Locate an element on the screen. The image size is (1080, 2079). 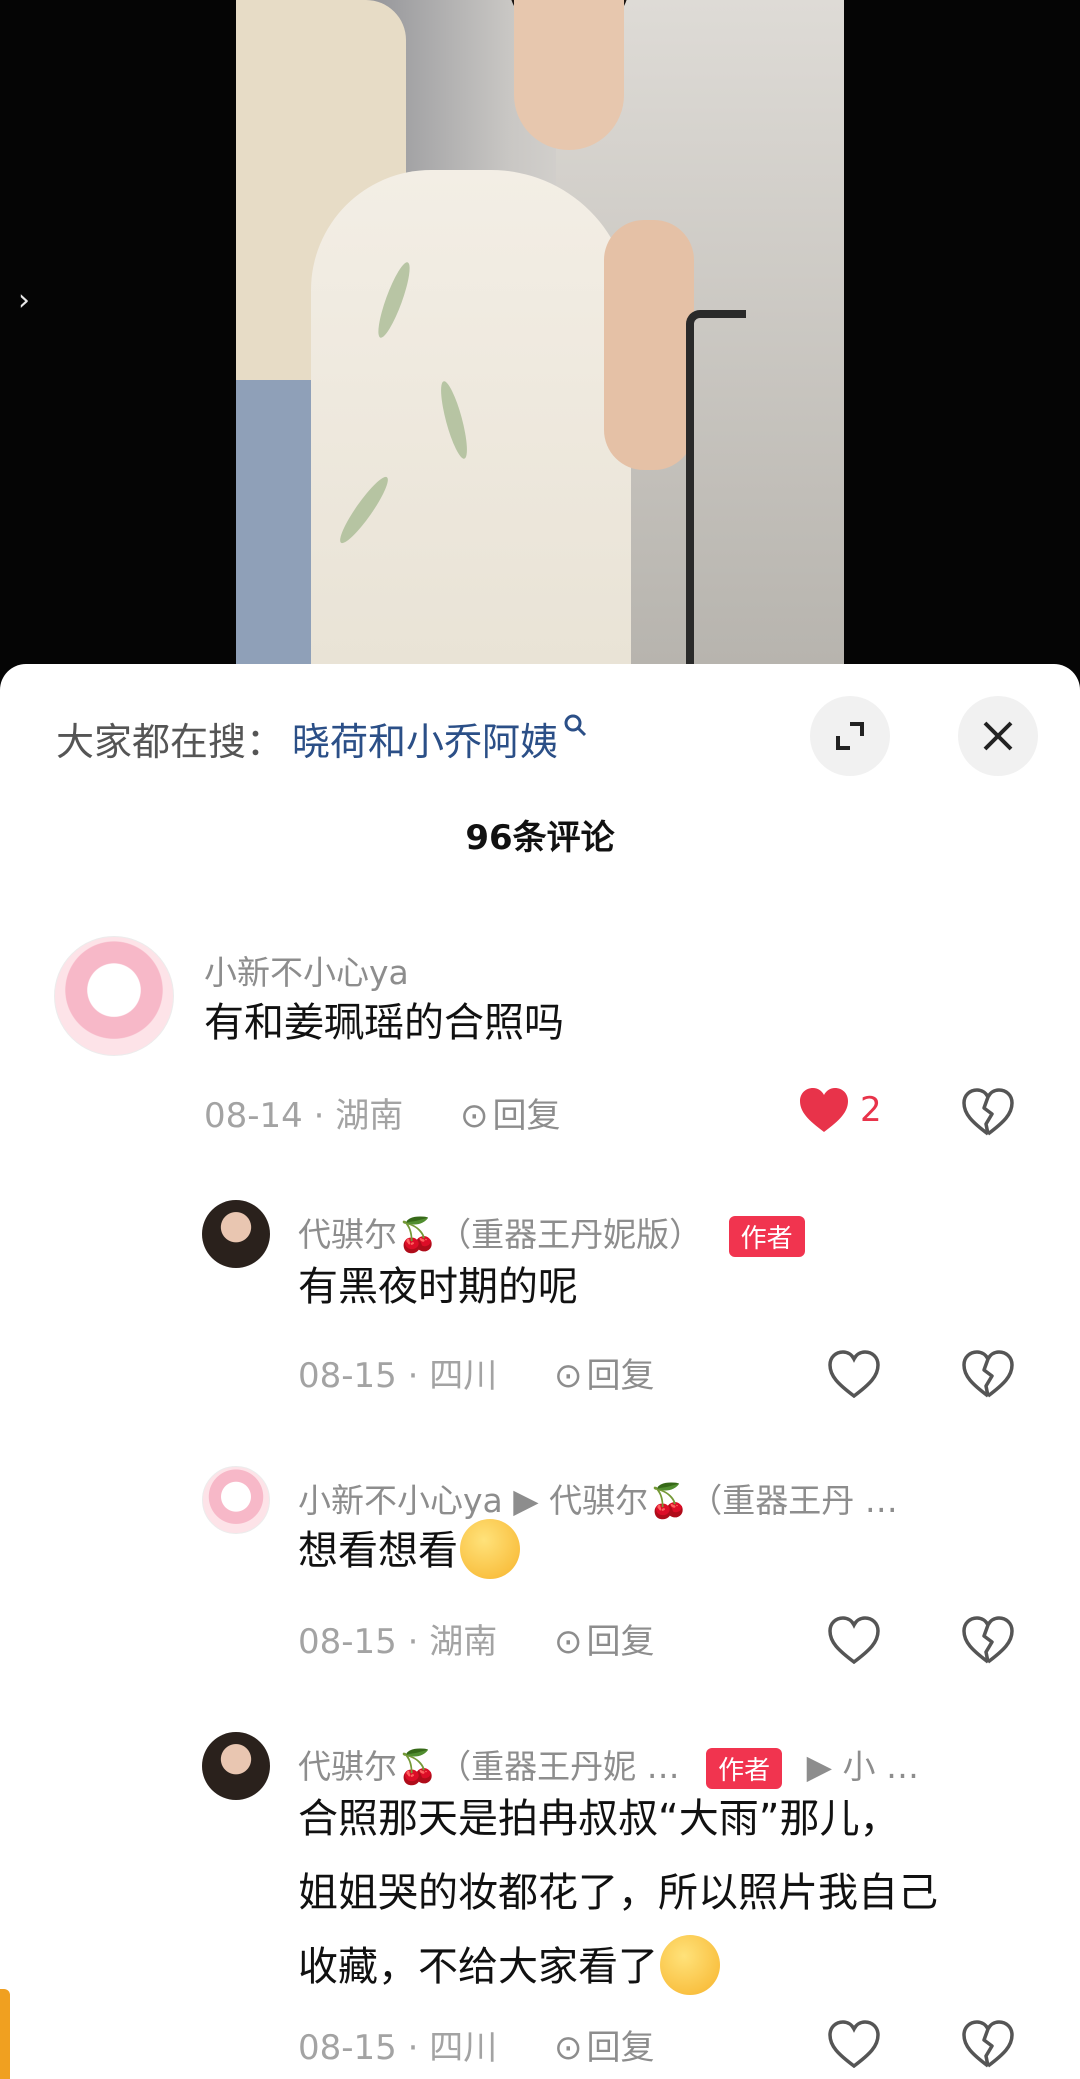
heart-filled-icon is located at coordinates (824, 1110).